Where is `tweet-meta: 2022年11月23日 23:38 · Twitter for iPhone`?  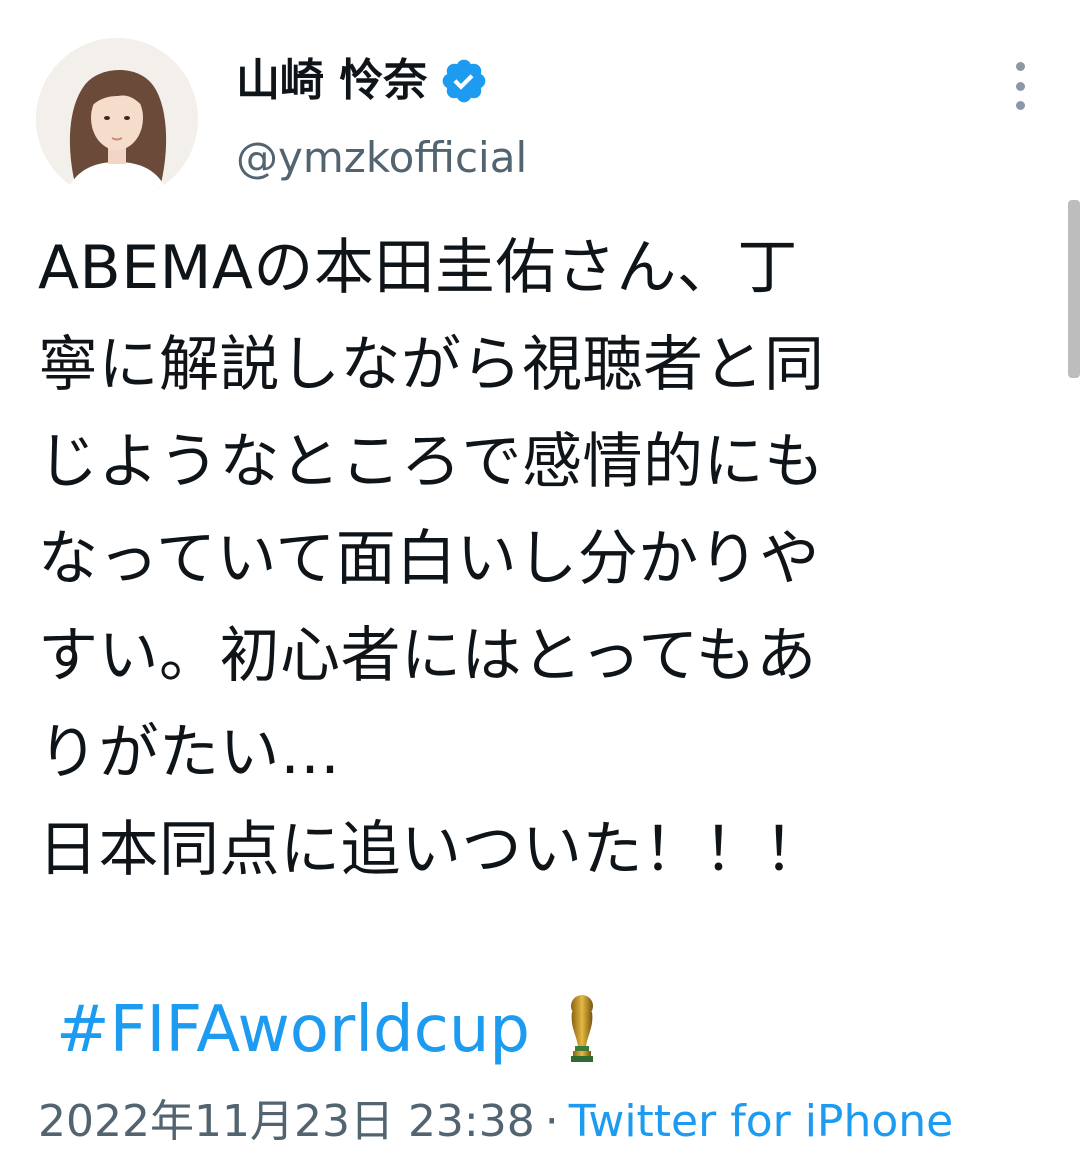
tweet-meta: 2022年11月23日 23:38 · Twitter for iPhone is located at coordinates (495, 1122).